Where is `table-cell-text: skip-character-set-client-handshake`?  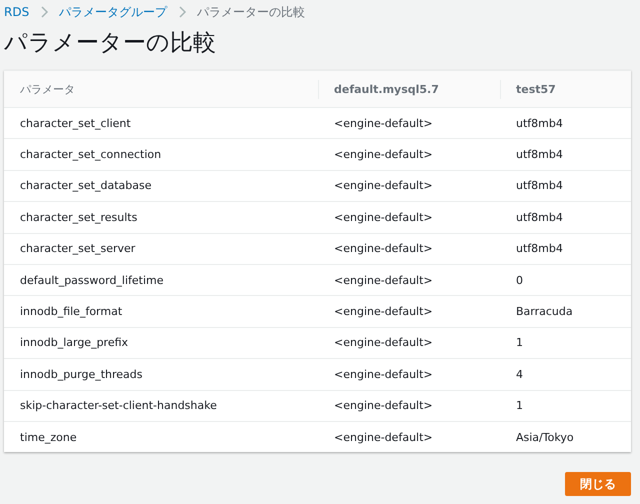 table-cell-text: skip-character-set-client-handshake is located at coordinates (118, 405).